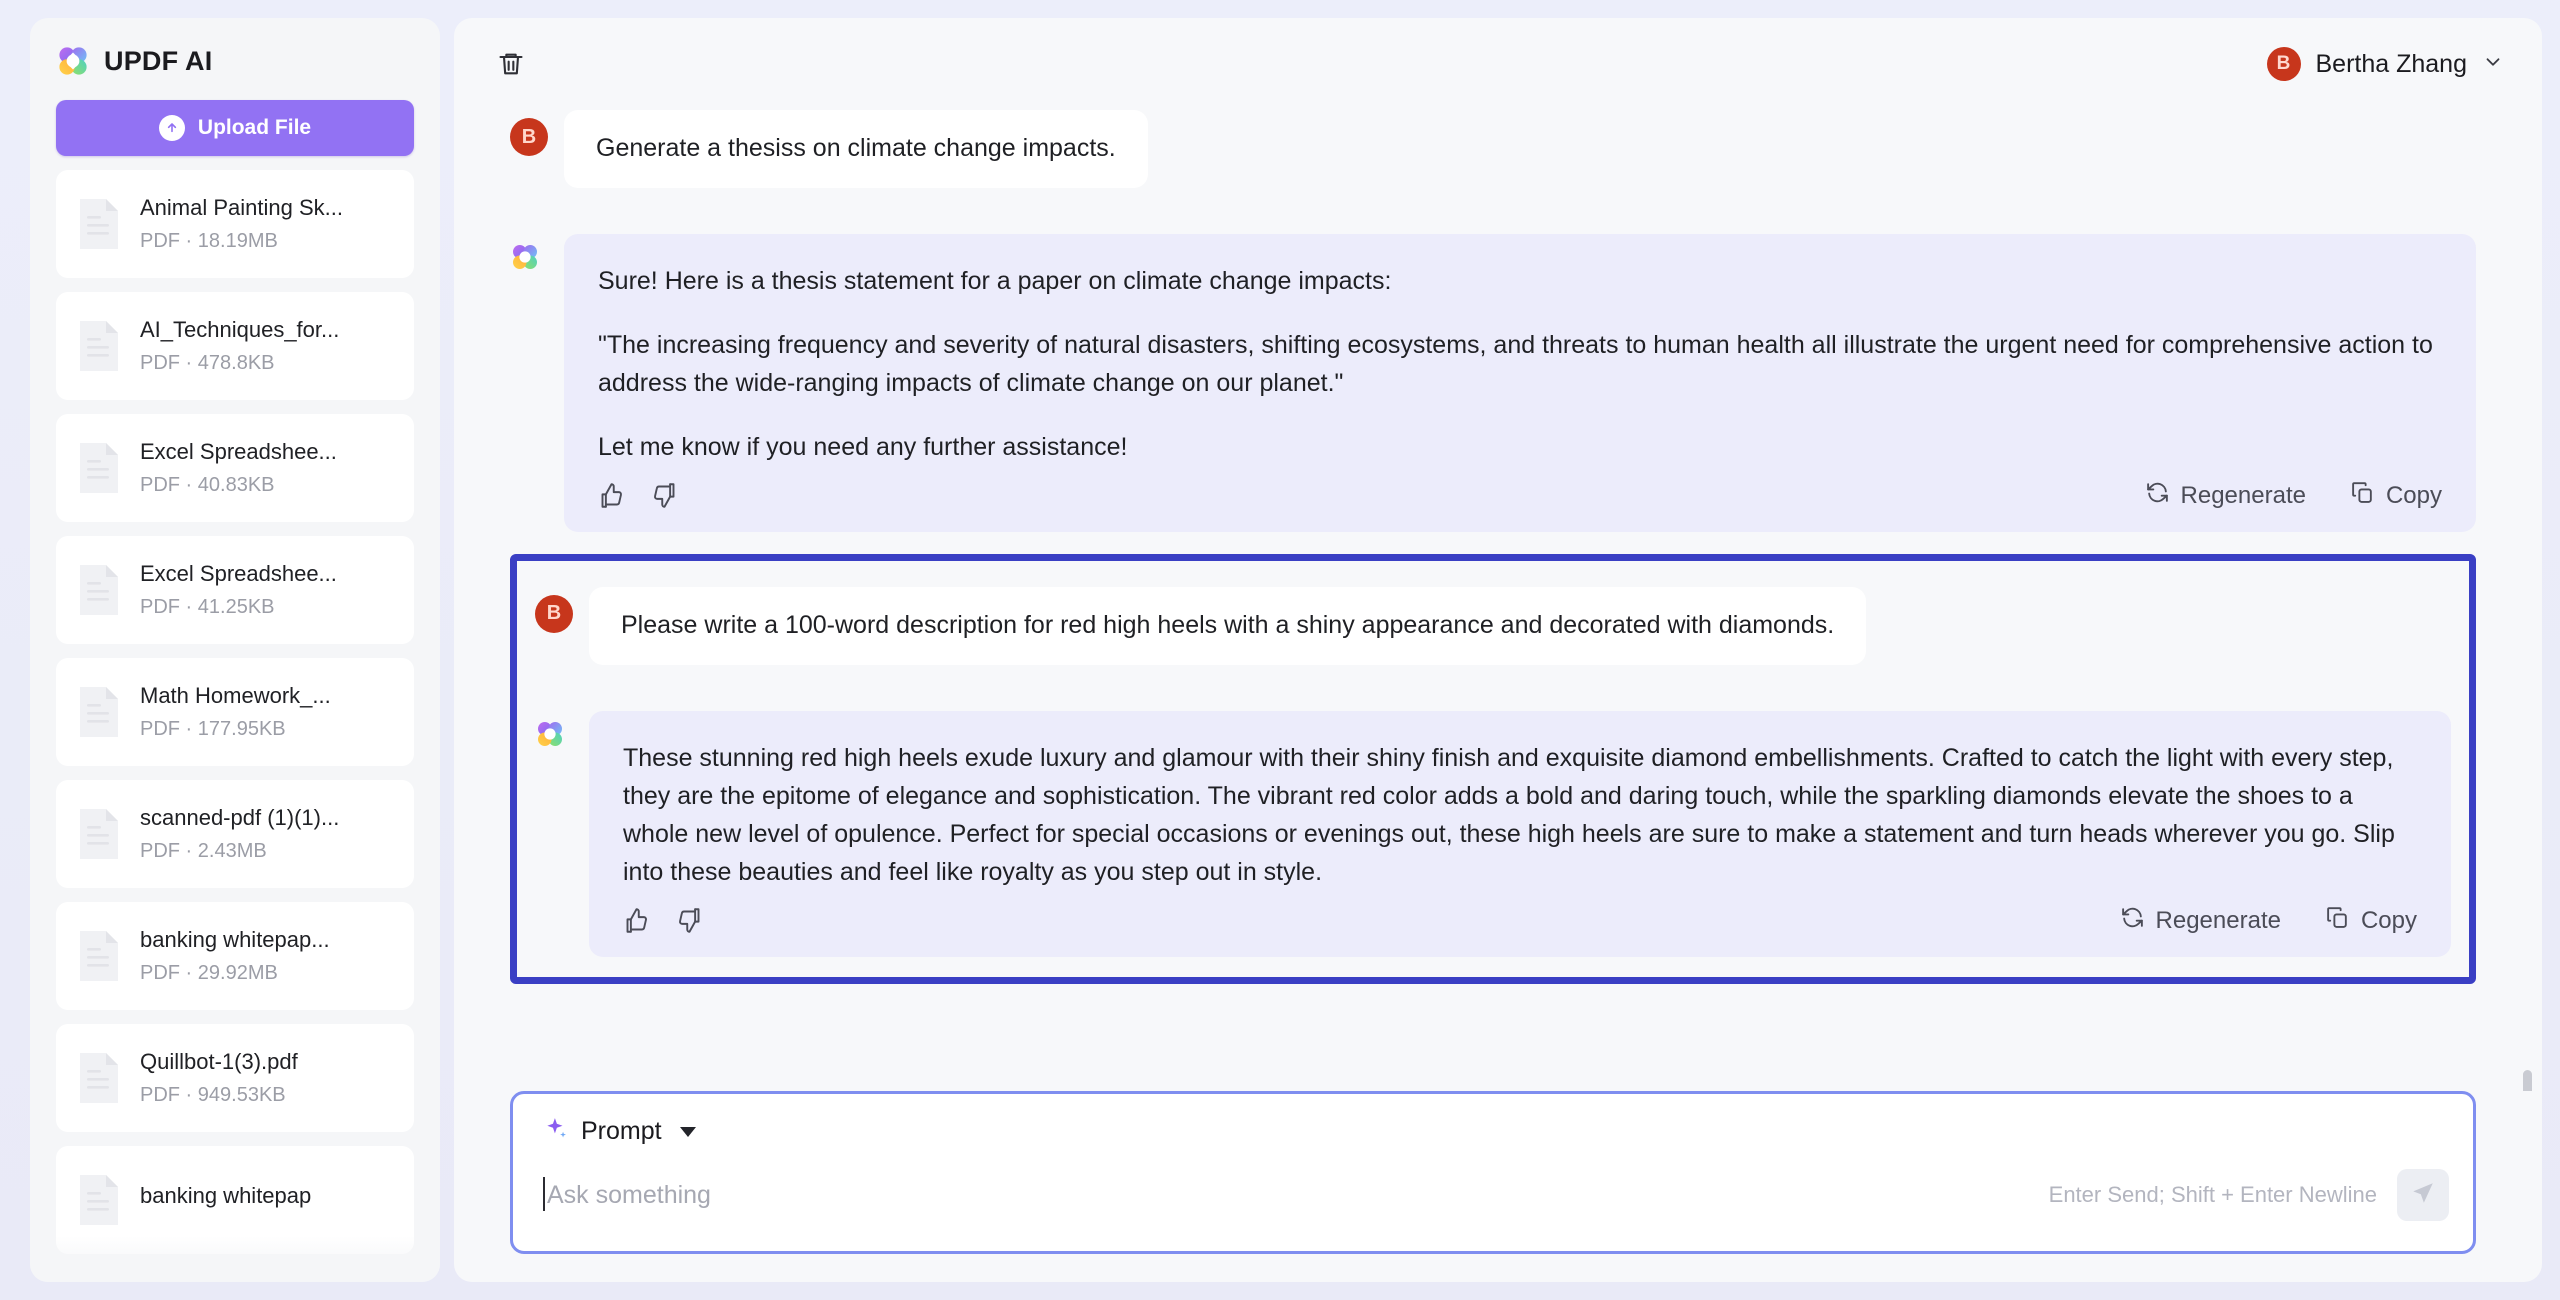 This screenshot has height=1300, width=2560. What do you see at coordinates (235, 224) in the screenshot?
I see `list-item: Animal Painting Sk... PDF · 18.19MB` at bounding box center [235, 224].